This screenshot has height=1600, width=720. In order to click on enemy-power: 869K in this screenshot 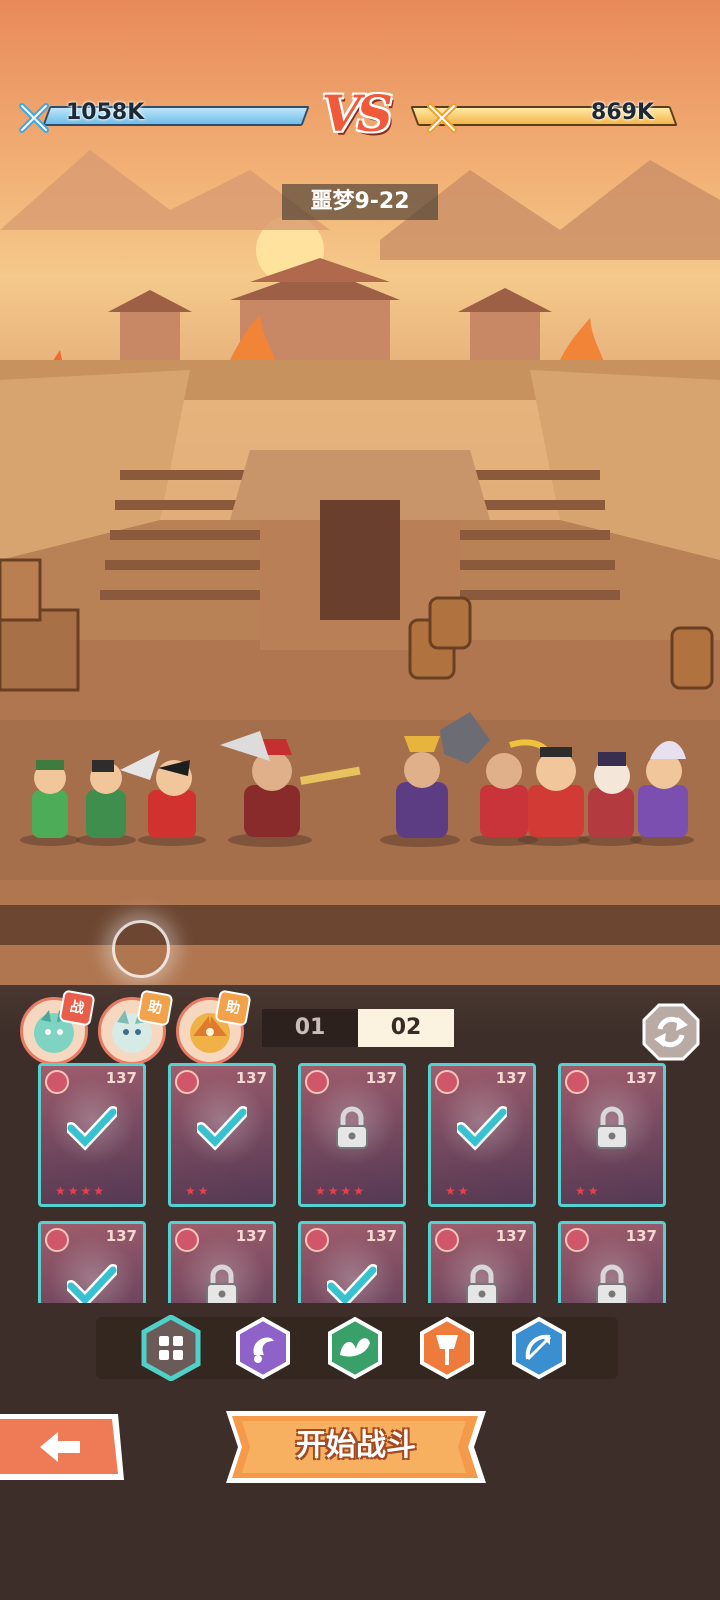, I will do `click(557, 116)`.